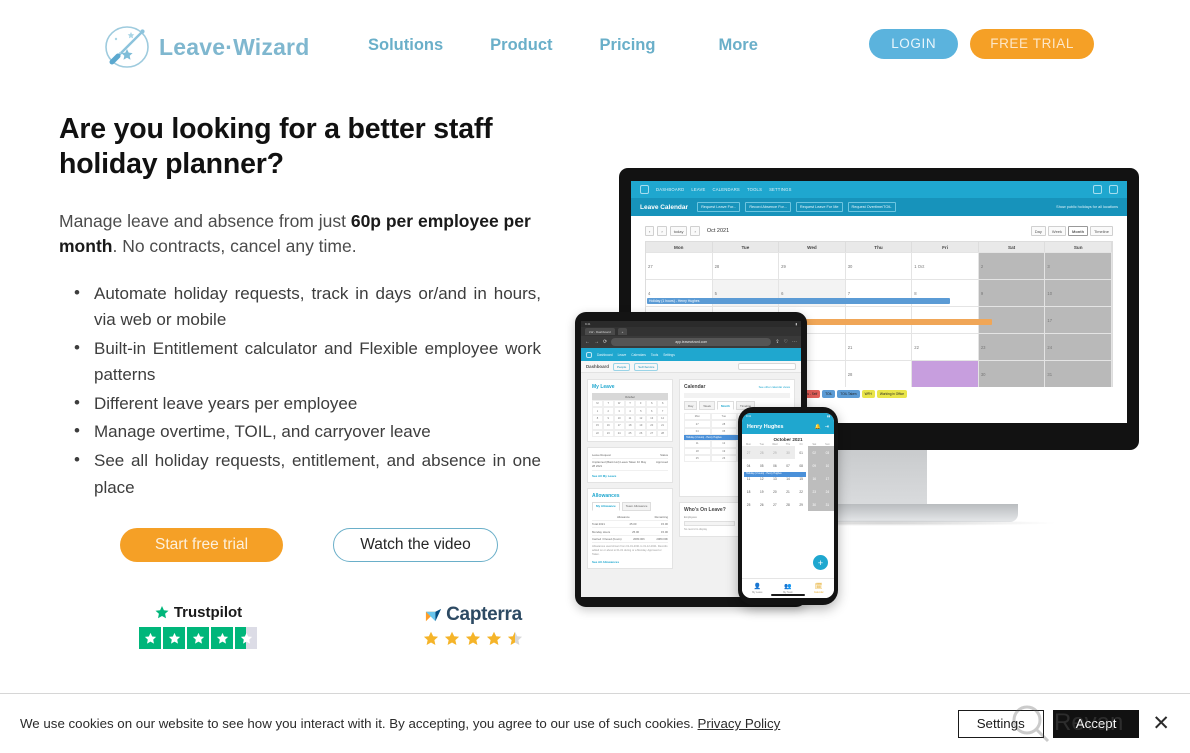 The height and width of the screenshot is (753, 1190). I want to click on cookie-settings-button: Settings, so click(1000, 723).